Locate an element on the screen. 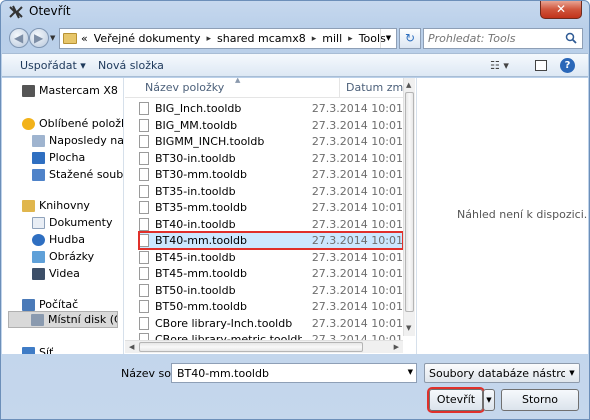  title-bar: Otevřít ✕ is located at coordinates (295, 12).